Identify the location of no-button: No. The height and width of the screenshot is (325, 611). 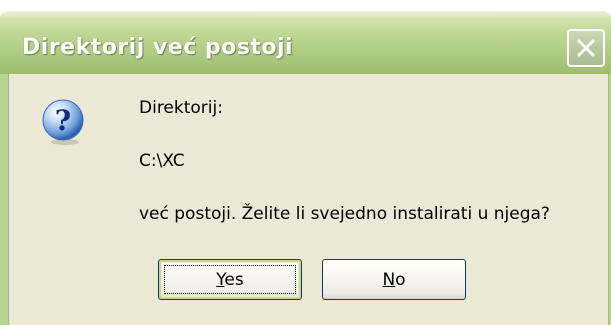
(394, 279).